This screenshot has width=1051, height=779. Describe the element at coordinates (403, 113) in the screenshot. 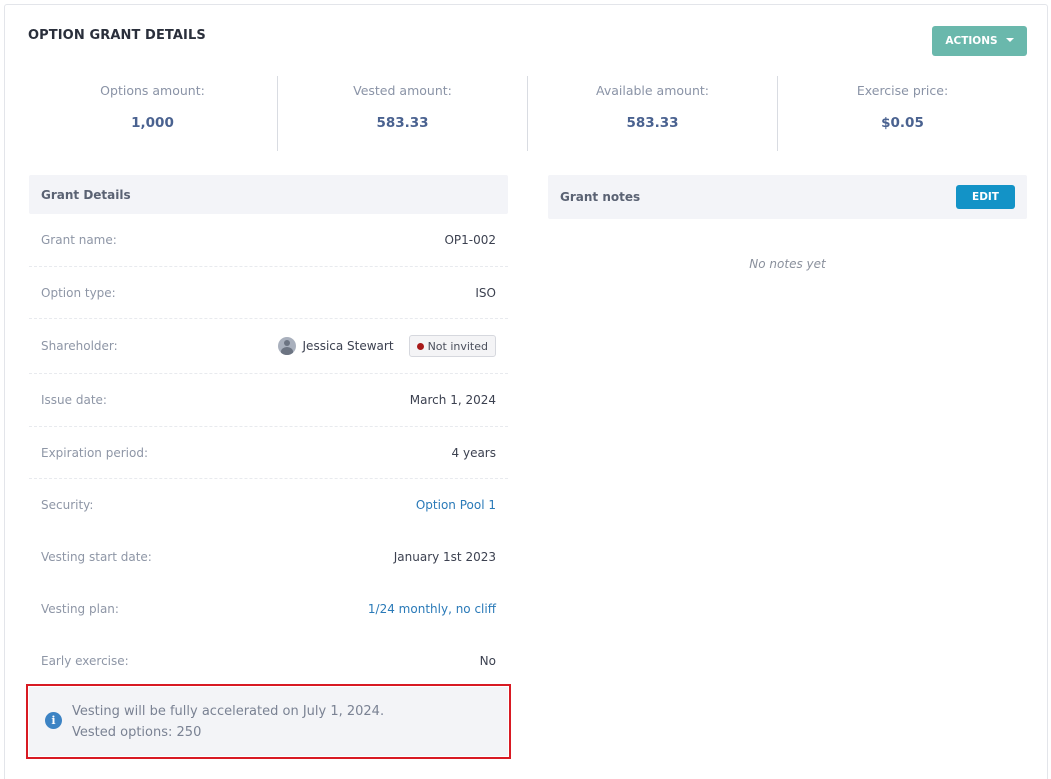

I see `stat-vested-amount: Vested amount: 583.33` at that location.